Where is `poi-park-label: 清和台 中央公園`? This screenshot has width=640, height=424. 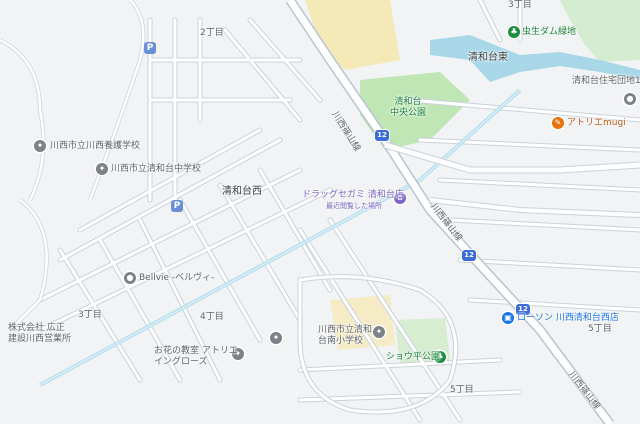 poi-park-label: 清和台 中央公園 is located at coordinates (408, 108).